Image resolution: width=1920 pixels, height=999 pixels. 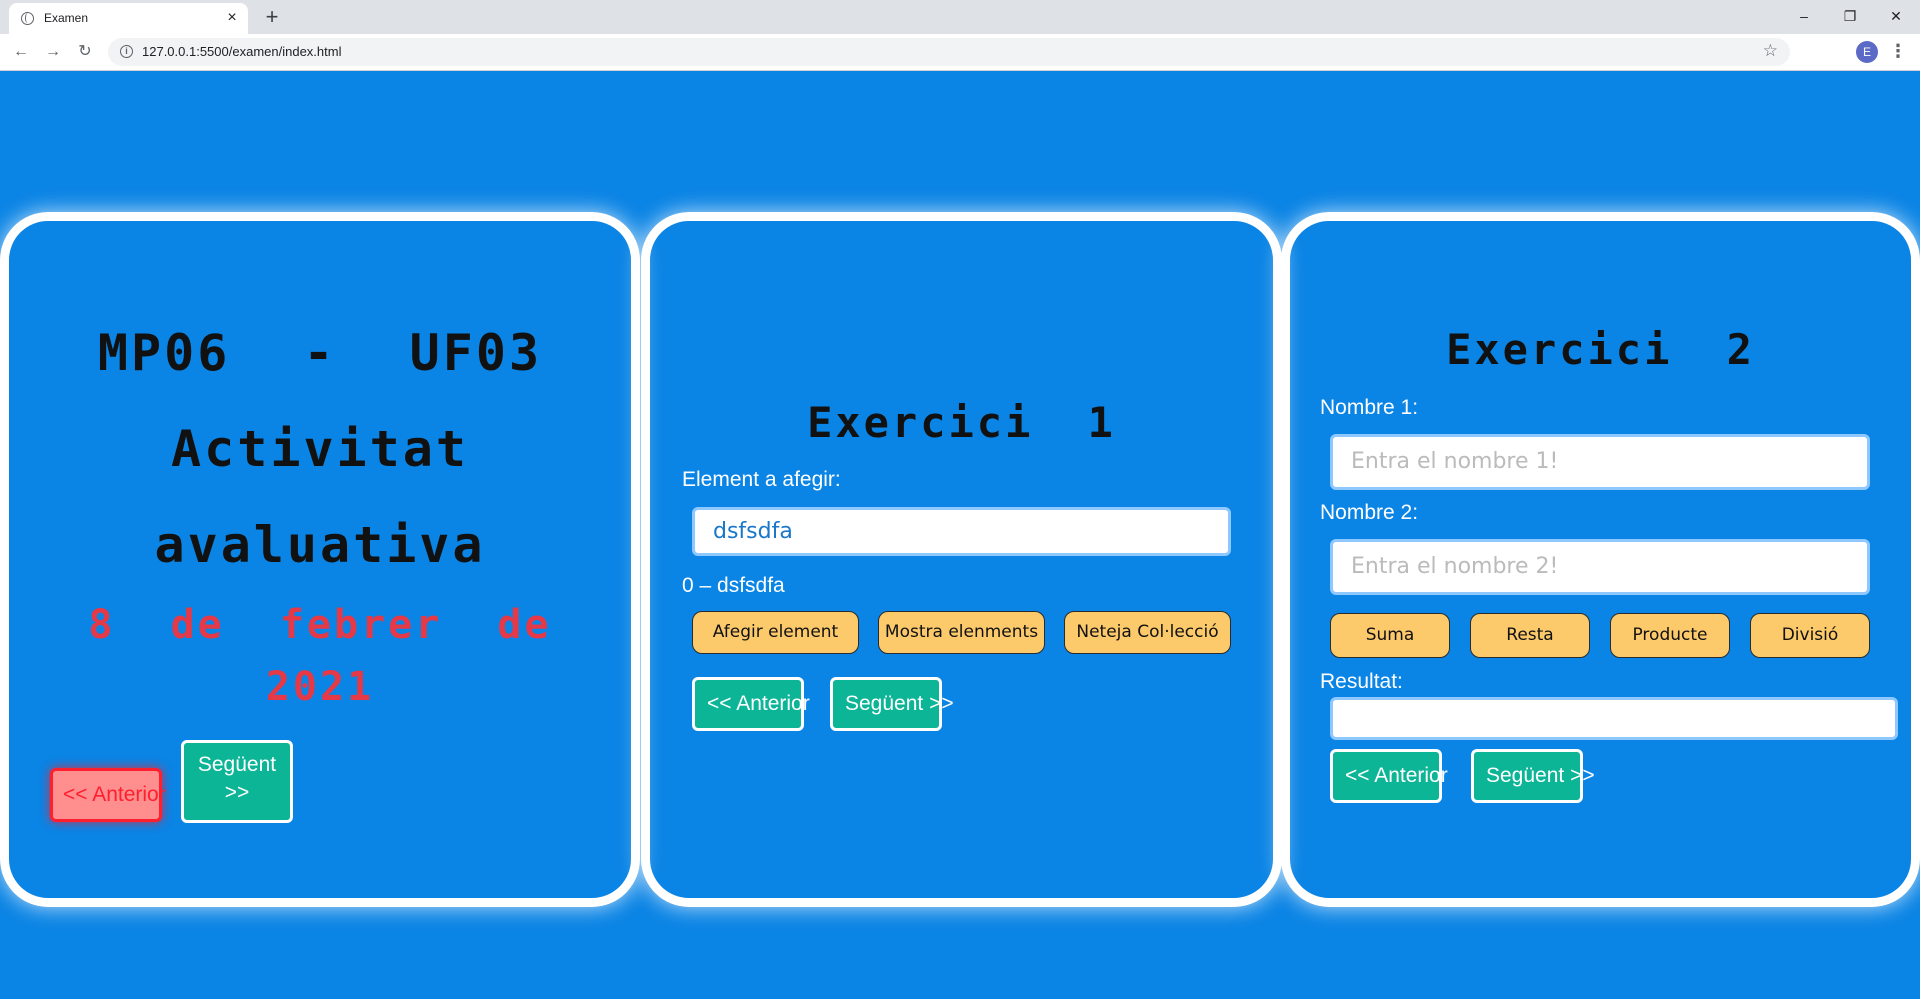 What do you see at coordinates (949, 52) in the screenshot?
I see `address-bar: i 127.0.0.1:5500/examen/index.html ☆` at bounding box center [949, 52].